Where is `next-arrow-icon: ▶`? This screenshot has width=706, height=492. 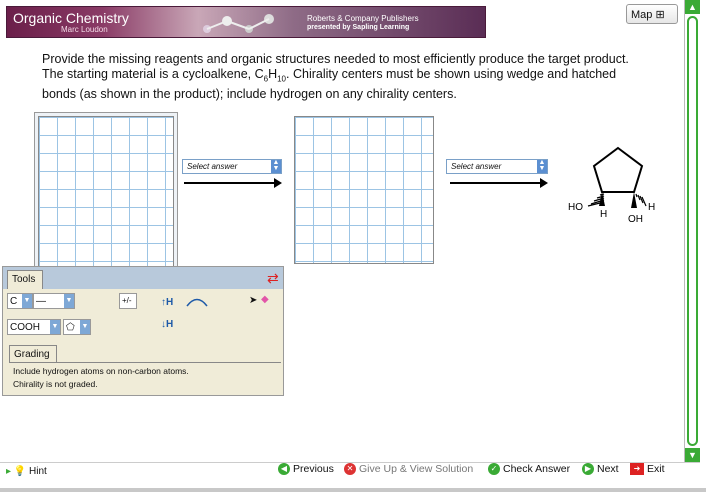
next-arrow-icon: ▶ is located at coordinates (588, 469).